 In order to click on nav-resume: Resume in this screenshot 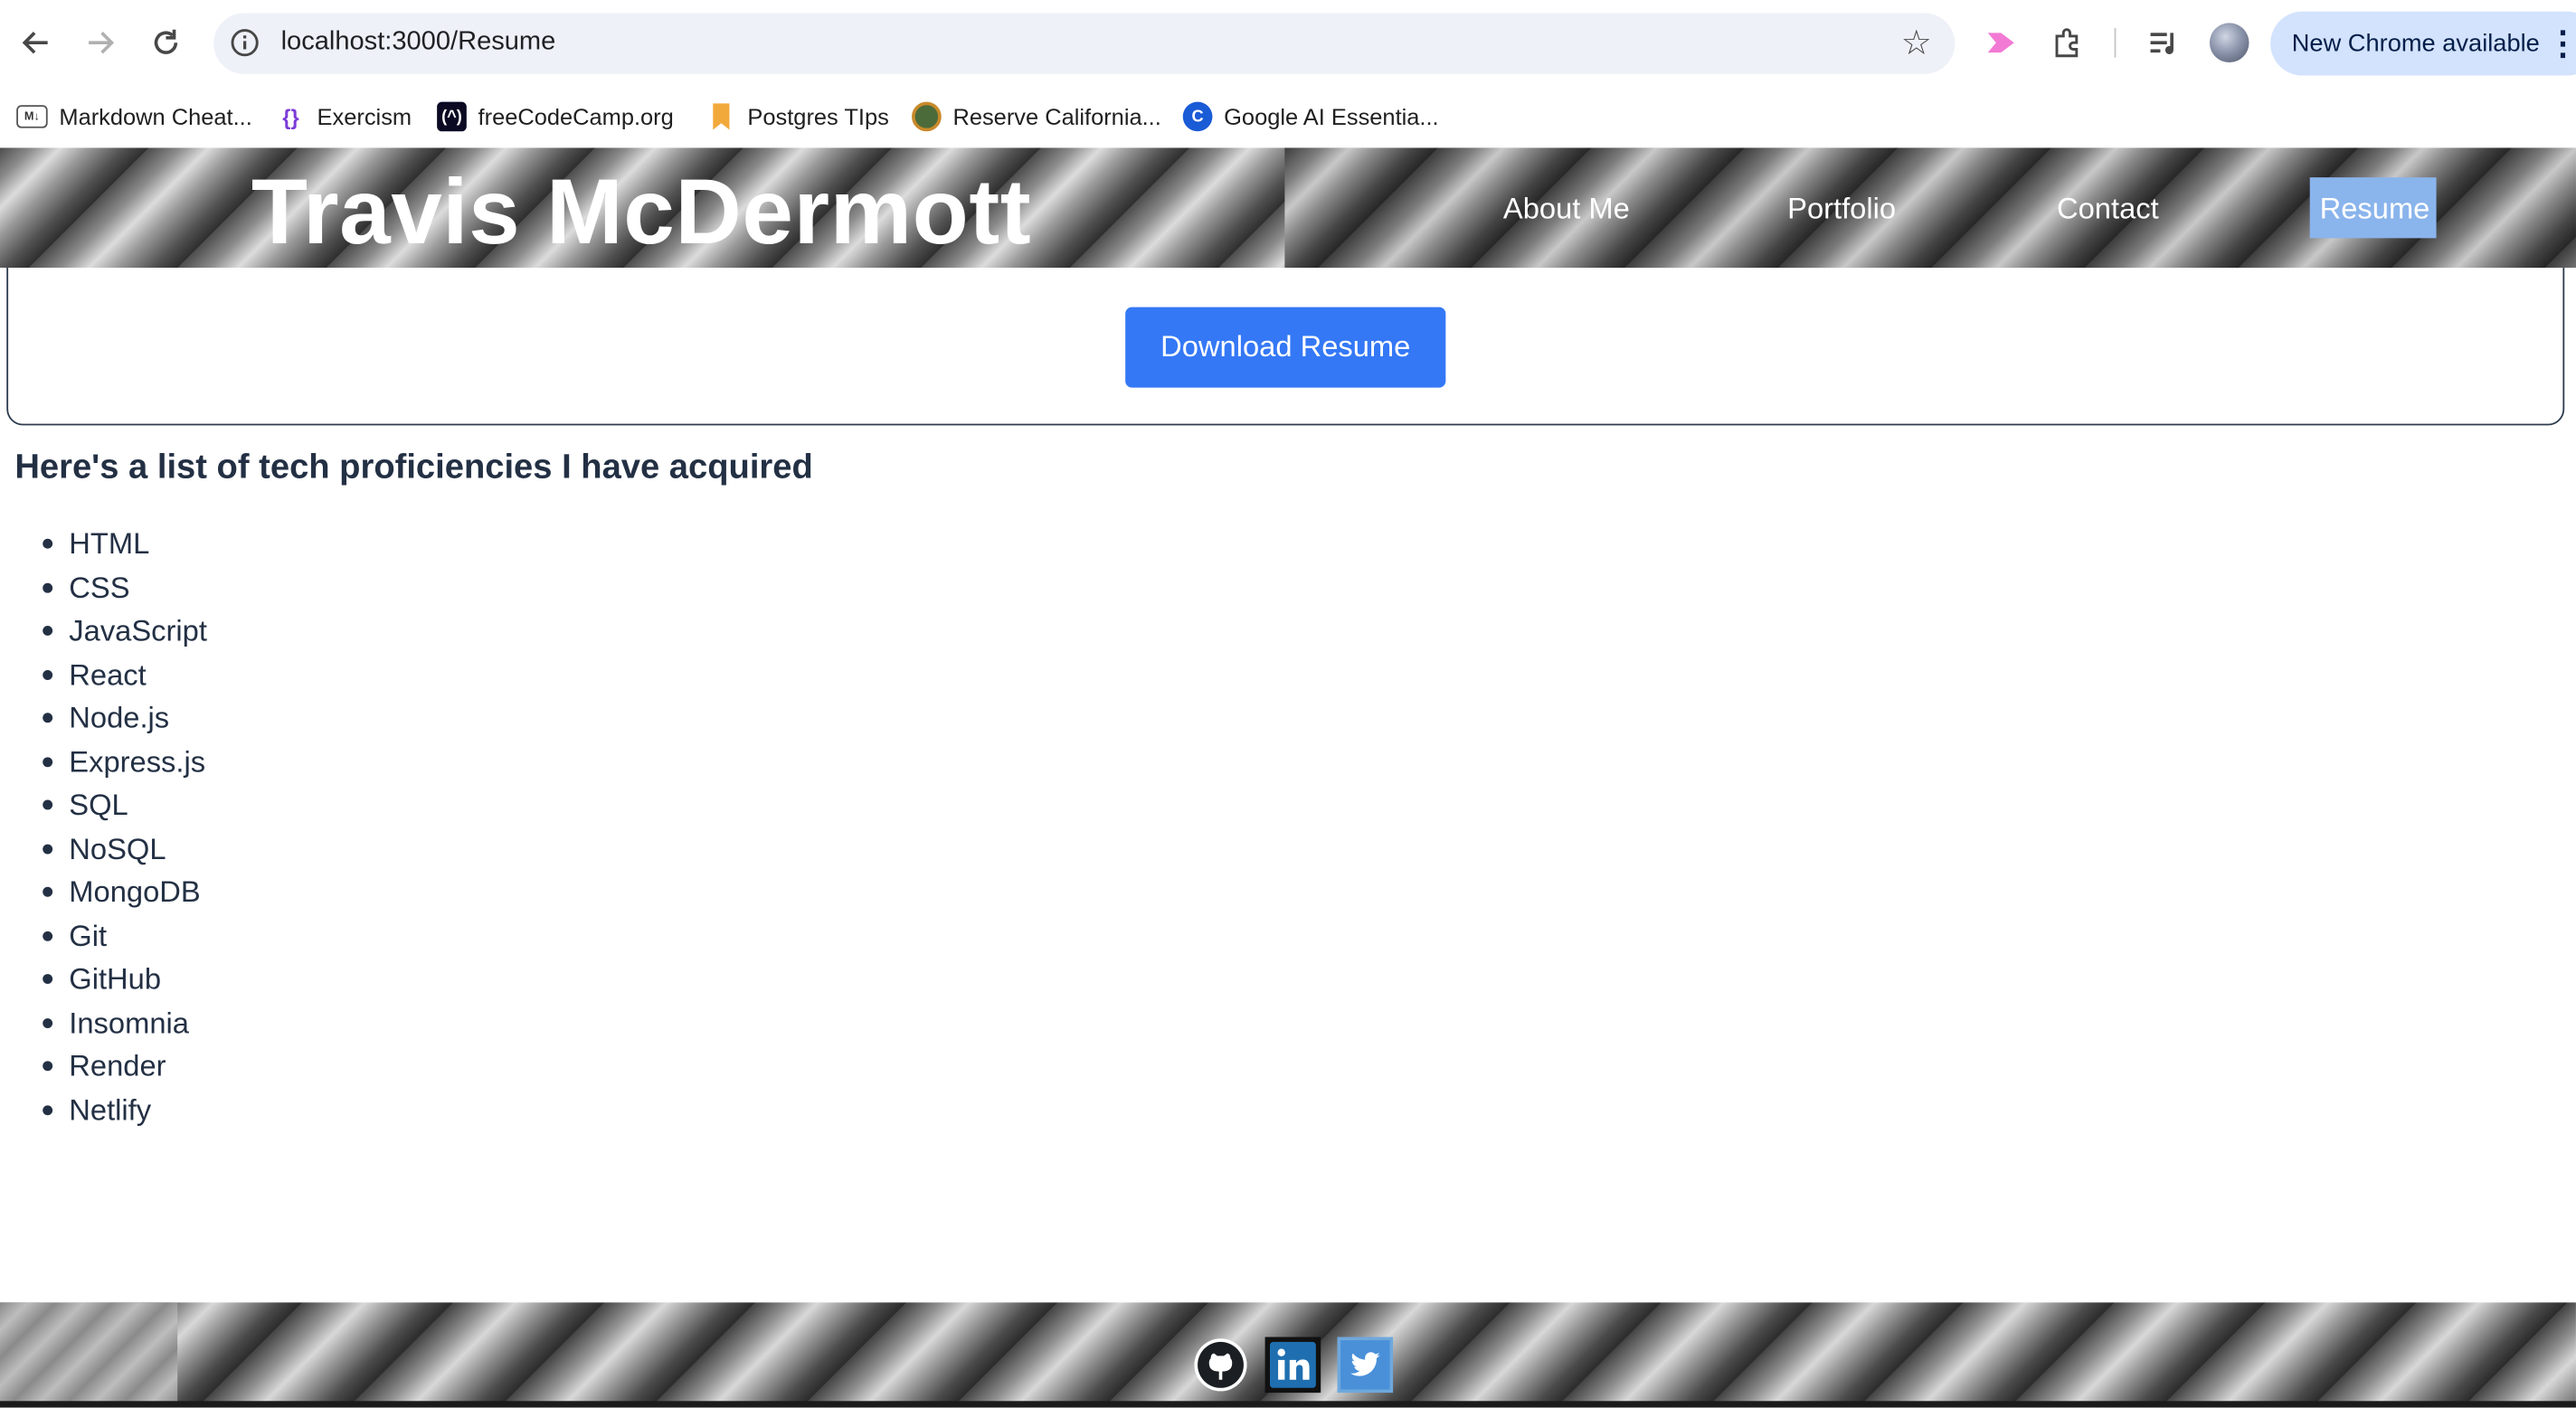, I will do `click(2373, 208)`.